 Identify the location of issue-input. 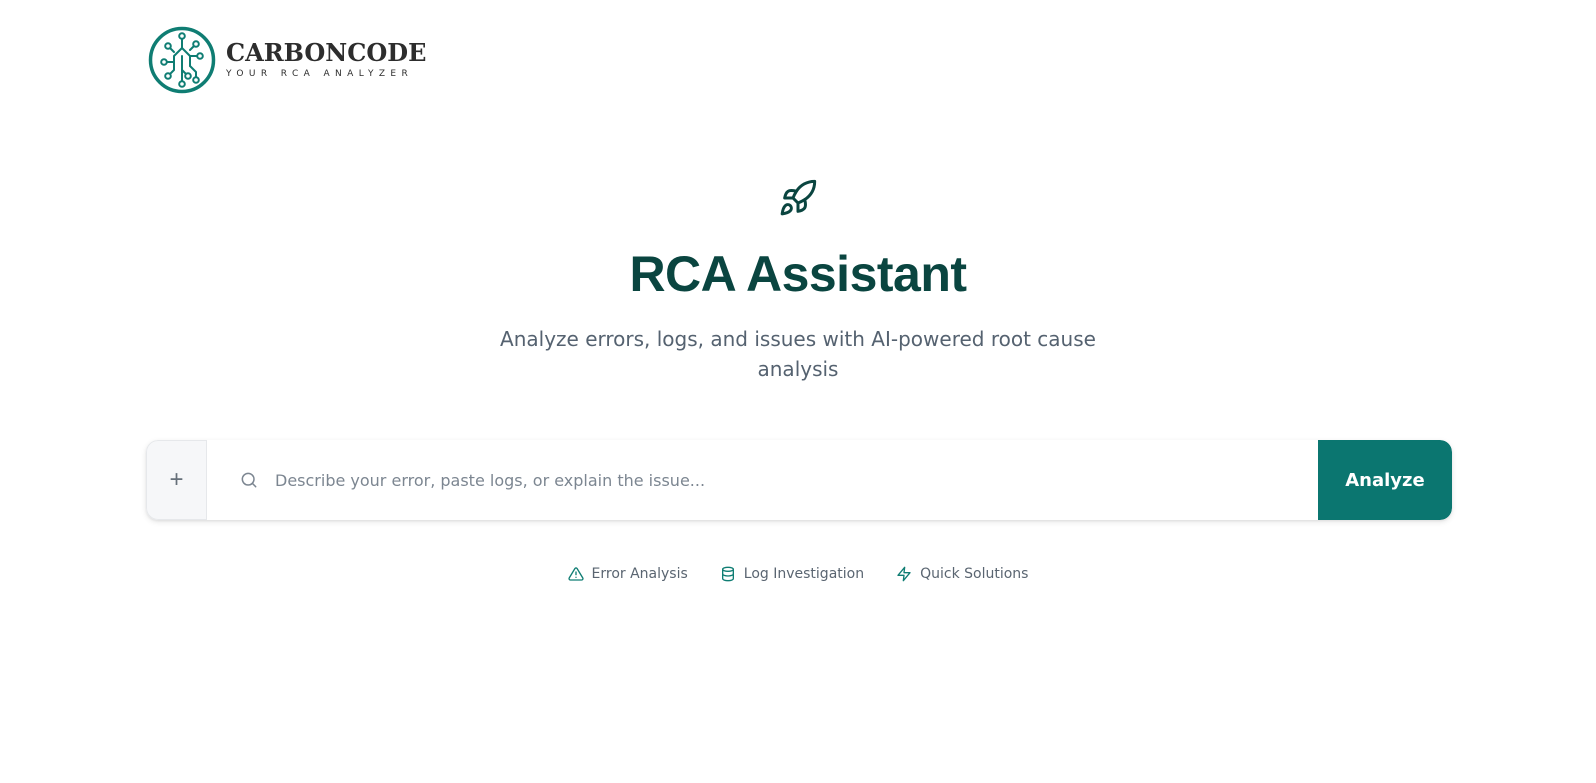
(796, 480).